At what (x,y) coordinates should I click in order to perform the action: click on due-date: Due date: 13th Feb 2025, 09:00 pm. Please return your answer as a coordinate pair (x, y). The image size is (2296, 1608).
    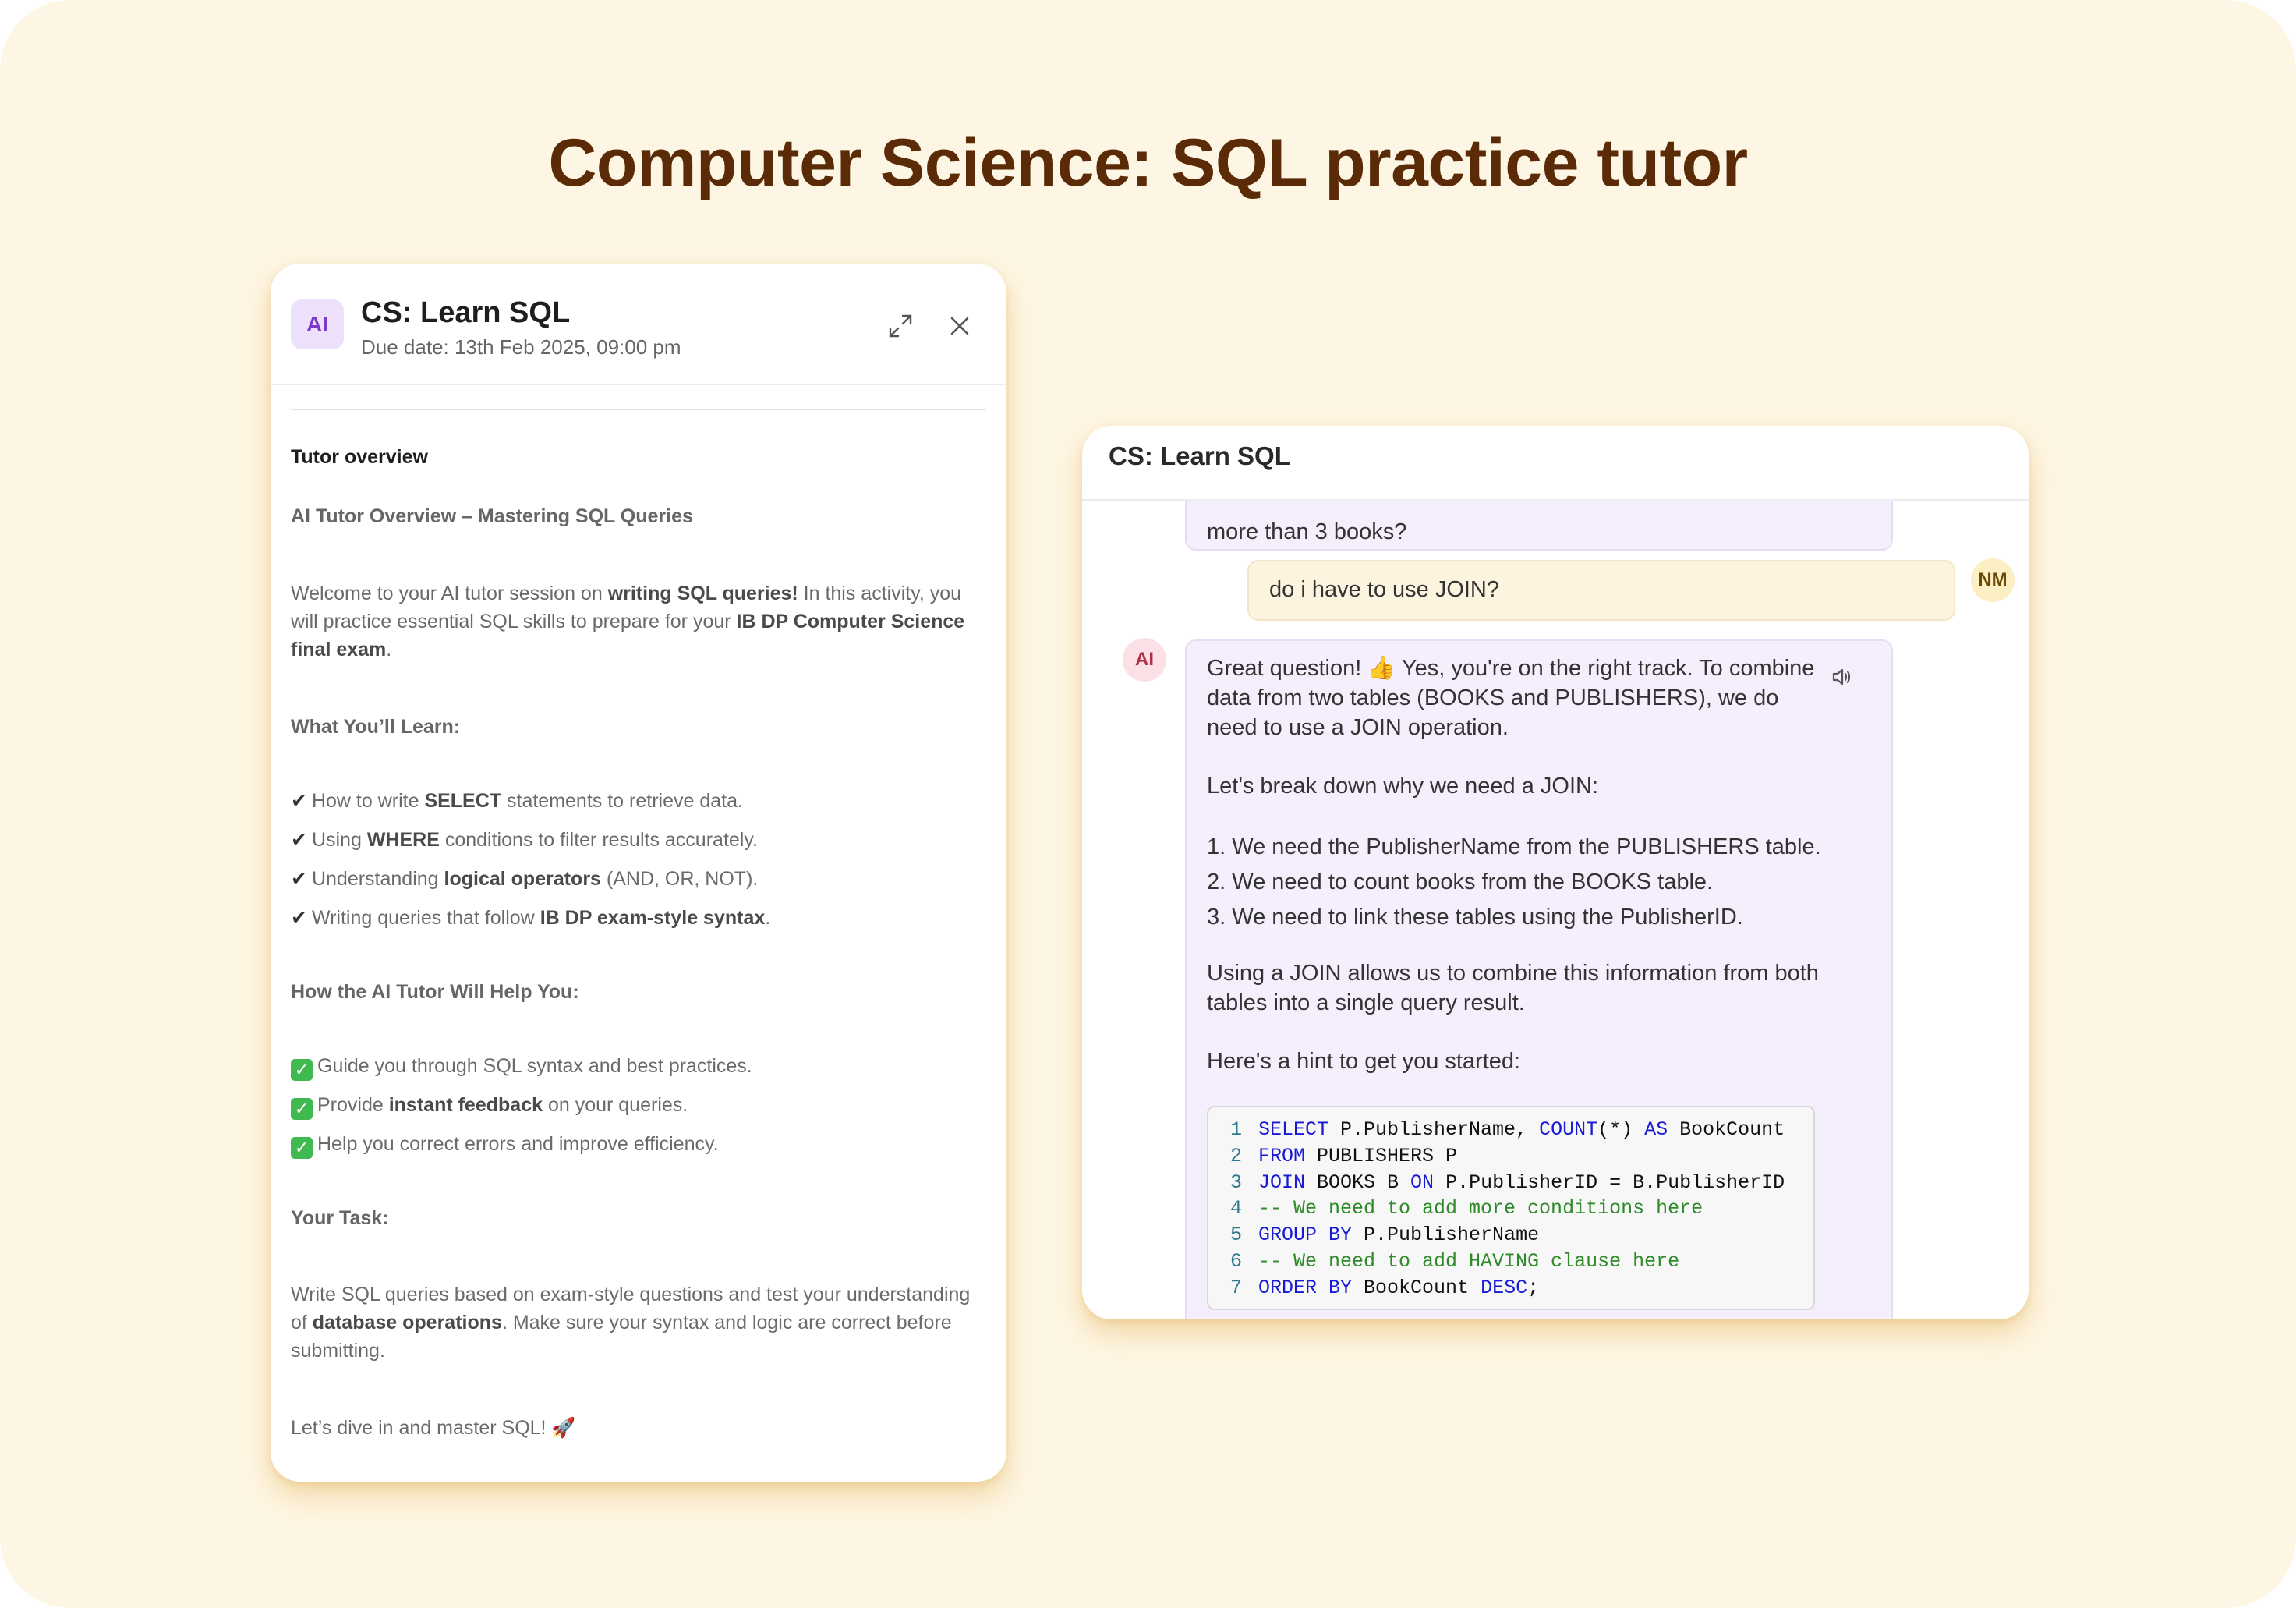
    Looking at the image, I should click on (521, 347).